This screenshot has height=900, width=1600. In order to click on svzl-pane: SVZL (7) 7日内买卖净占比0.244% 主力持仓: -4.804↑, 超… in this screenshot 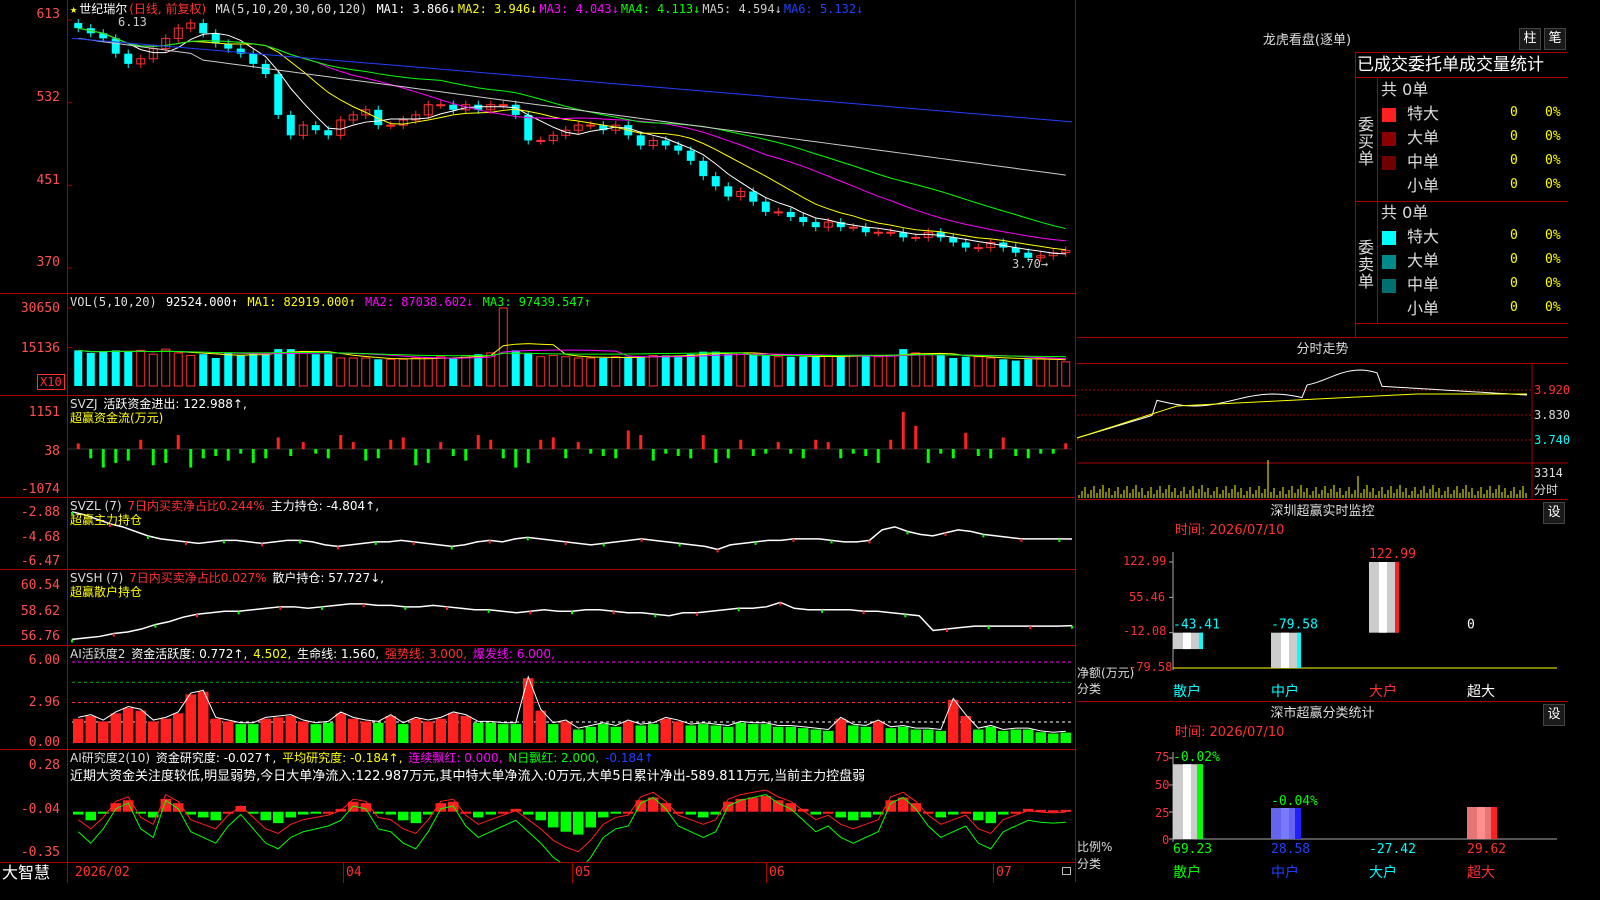, I will do `click(538, 534)`.